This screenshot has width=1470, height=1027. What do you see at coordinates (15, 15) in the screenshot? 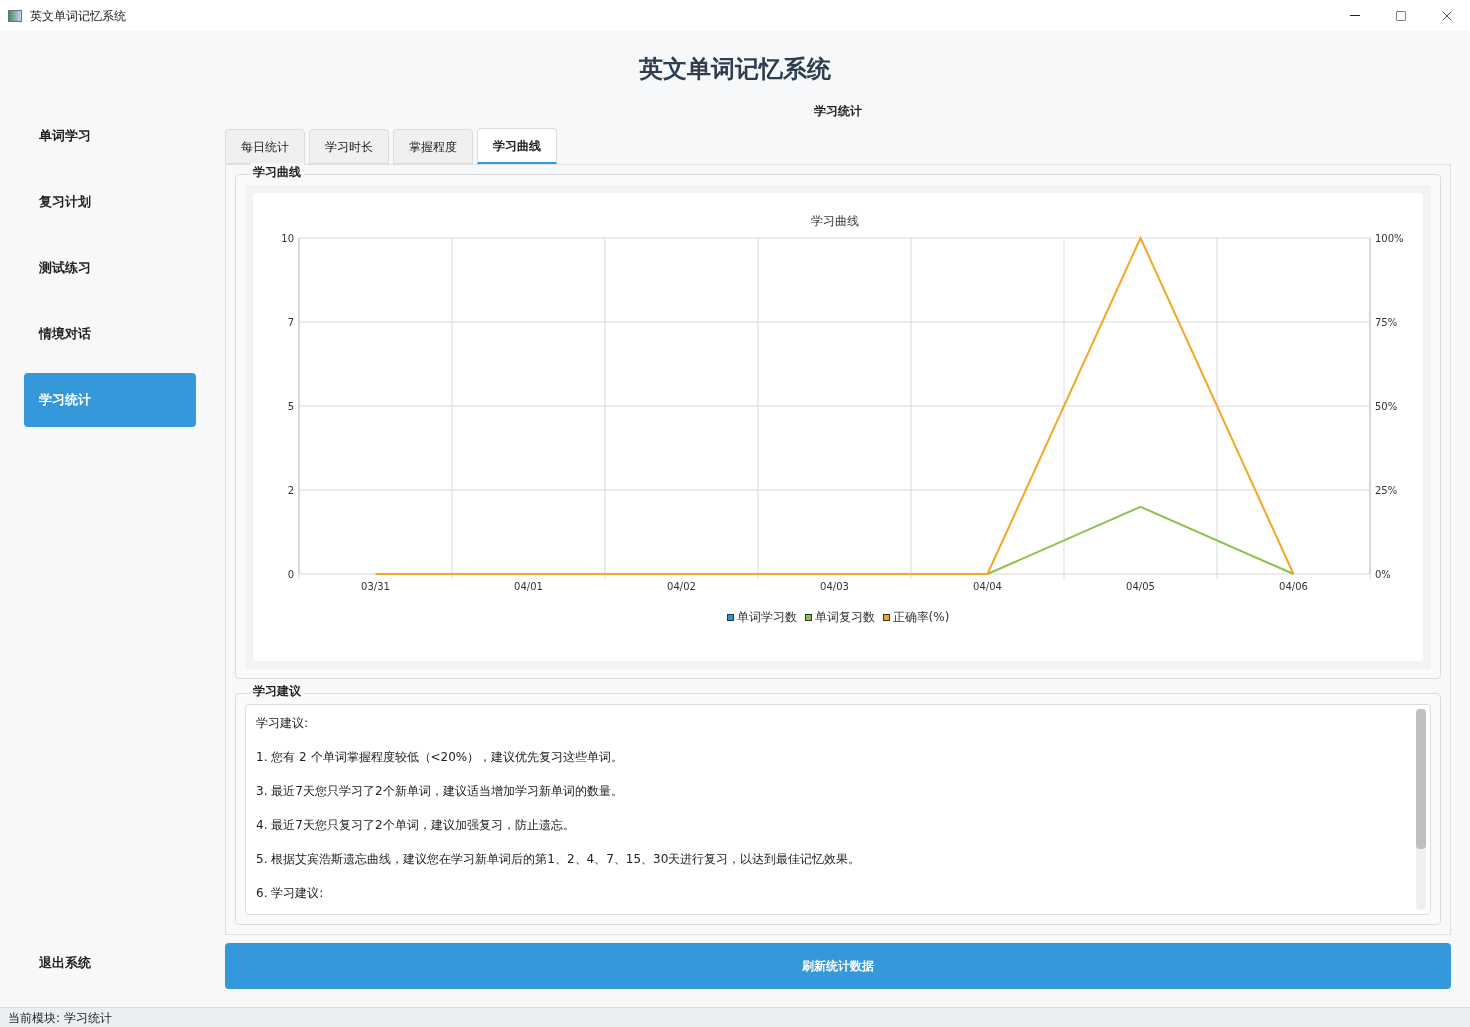
I see `app-icon` at bounding box center [15, 15].